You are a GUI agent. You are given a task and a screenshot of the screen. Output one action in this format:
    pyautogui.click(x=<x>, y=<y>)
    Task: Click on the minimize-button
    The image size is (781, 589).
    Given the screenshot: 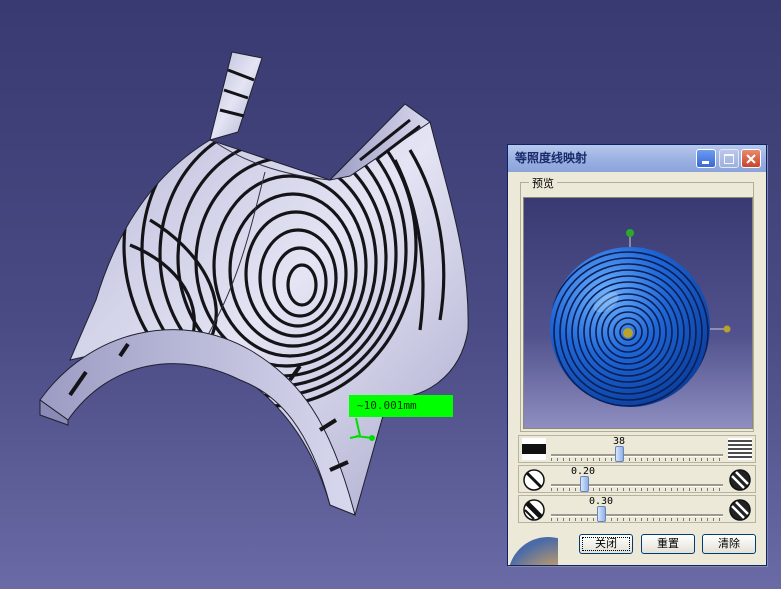 What is the action you would take?
    pyautogui.click(x=706, y=158)
    